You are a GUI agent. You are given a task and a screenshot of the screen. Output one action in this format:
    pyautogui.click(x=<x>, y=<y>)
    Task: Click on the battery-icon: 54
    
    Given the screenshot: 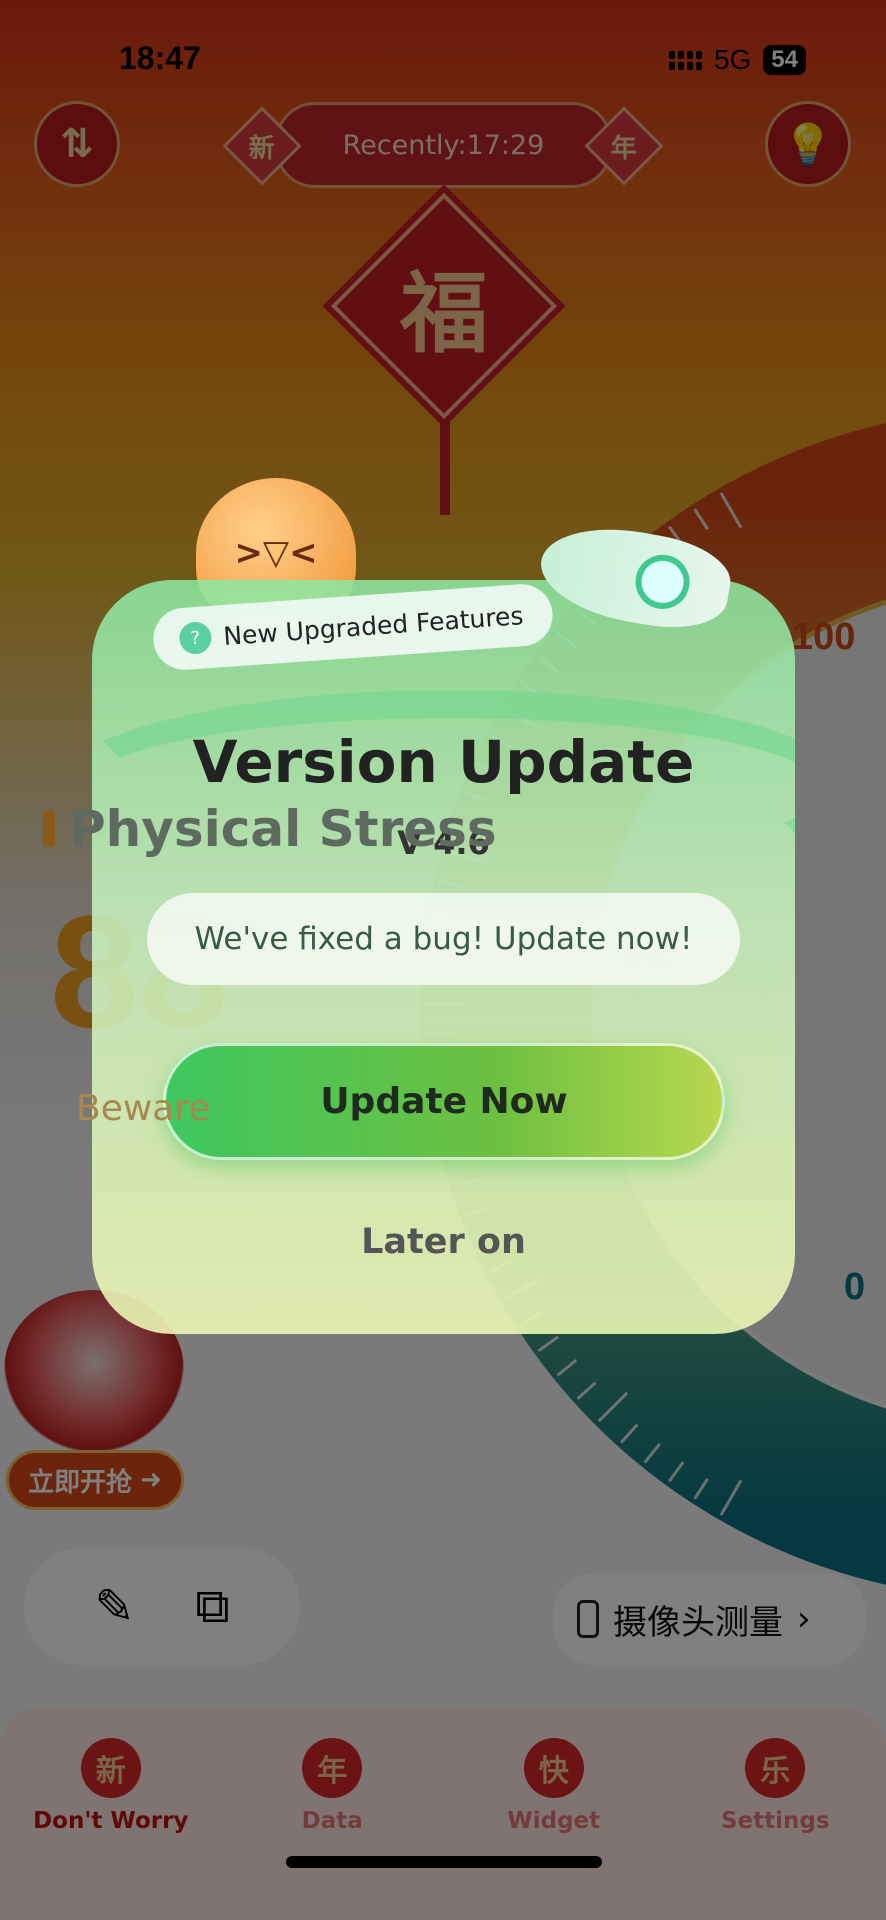 What is the action you would take?
    pyautogui.click(x=784, y=60)
    